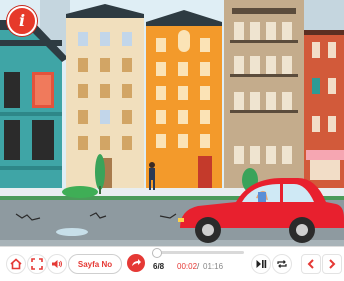  I want to click on volume-icon, so click(57, 264).